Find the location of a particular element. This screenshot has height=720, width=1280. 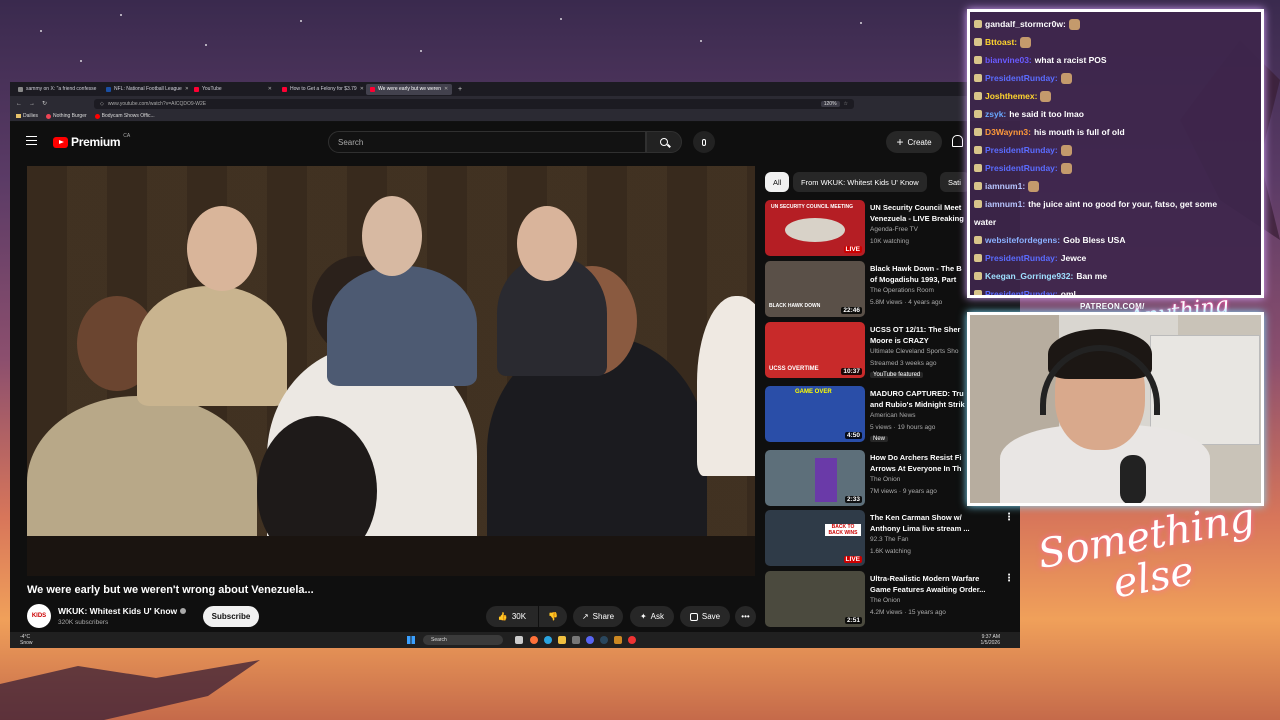

firefox-icon is located at coordinates (534, 640).